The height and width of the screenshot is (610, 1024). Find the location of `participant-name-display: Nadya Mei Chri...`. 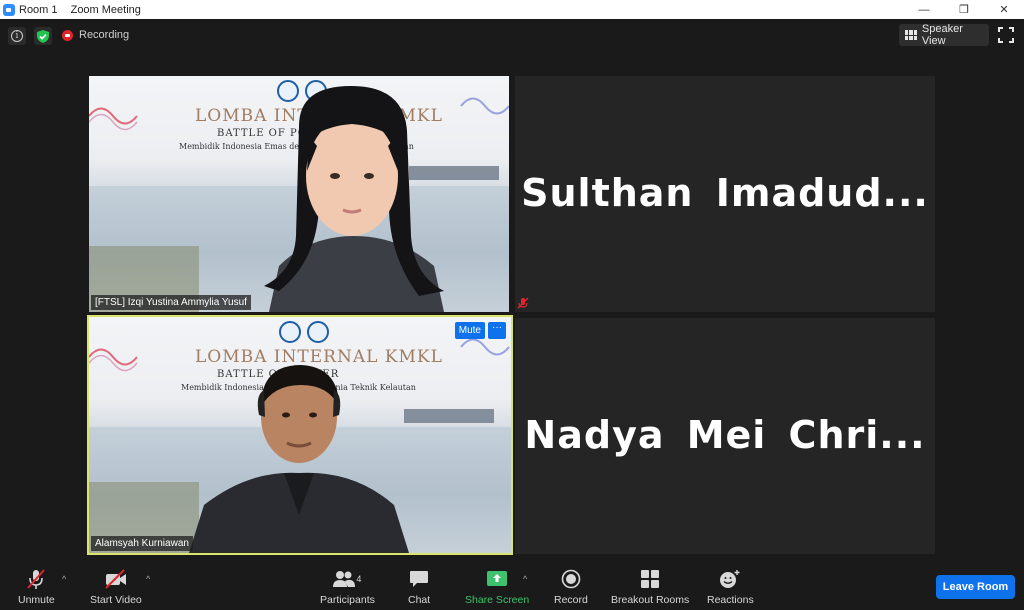

participant-name-display: Nadya Mei Chri... is located at coordinates (725, 435).